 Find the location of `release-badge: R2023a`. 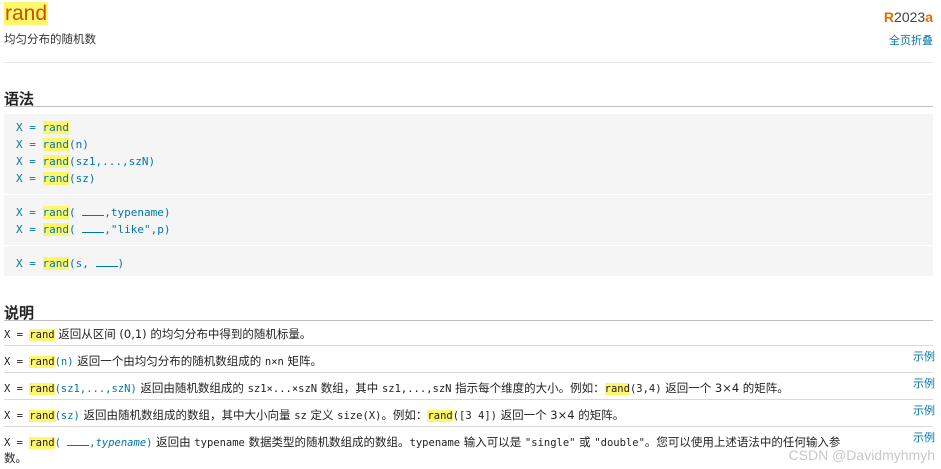

release-badge: R2023a is located at coordinates (908, 17).